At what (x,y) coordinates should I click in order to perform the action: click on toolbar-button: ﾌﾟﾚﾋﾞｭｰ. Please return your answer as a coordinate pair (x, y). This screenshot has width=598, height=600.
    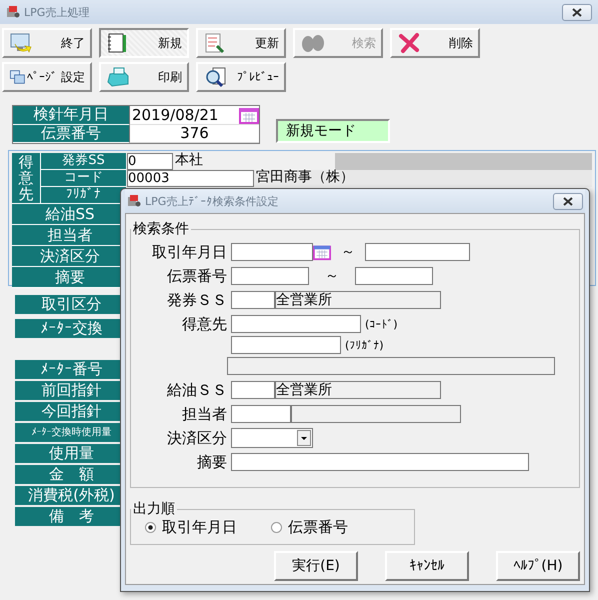
    Looking at the image, I should click on (241, 77).